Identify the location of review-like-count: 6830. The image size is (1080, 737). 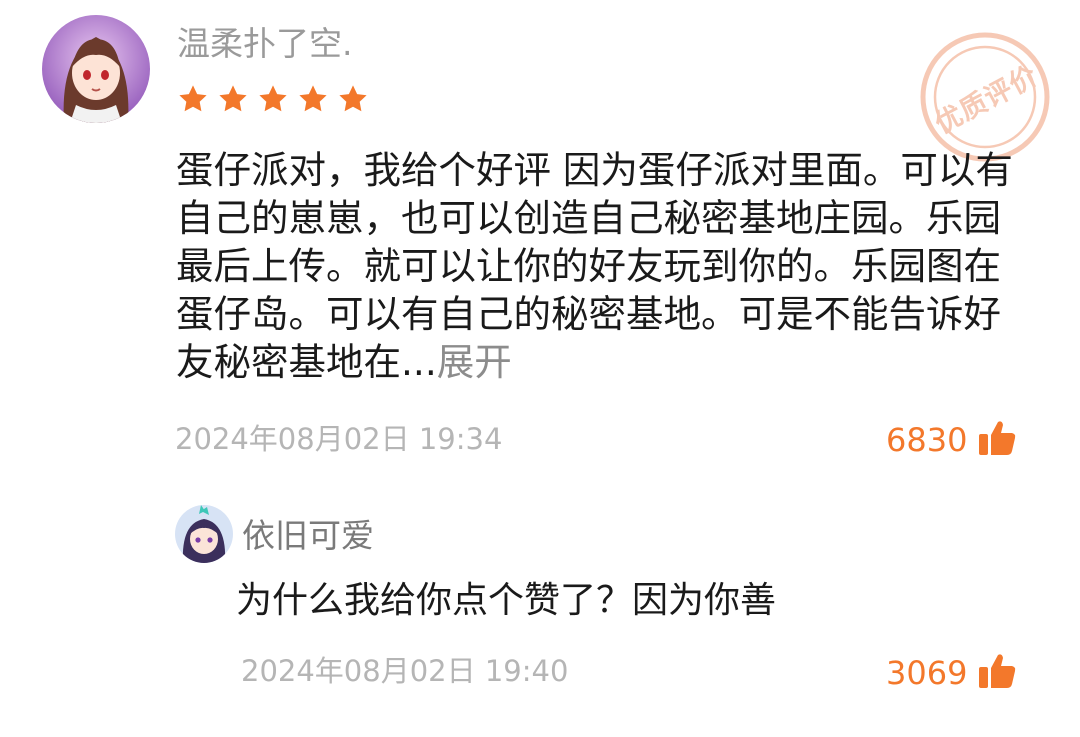
(927, 440).